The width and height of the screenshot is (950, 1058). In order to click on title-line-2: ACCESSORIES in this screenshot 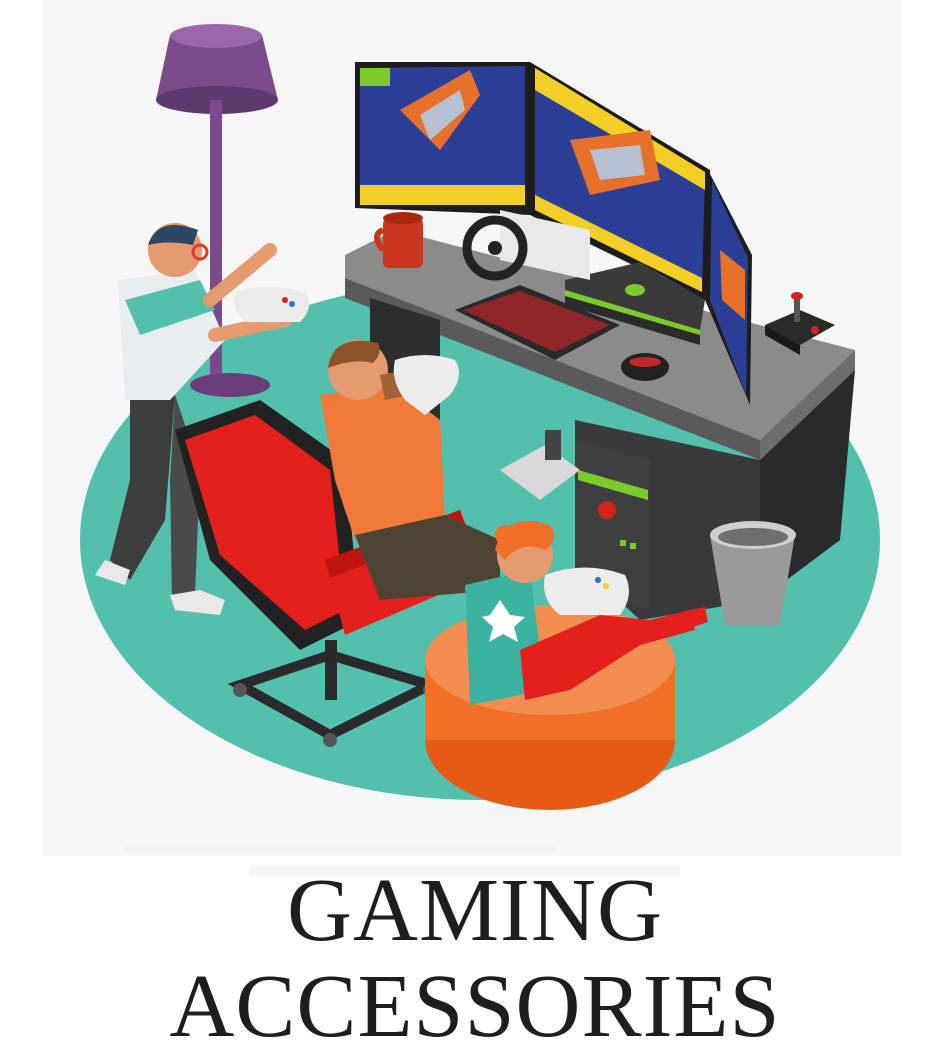, I will do `click(475, 1006)`.